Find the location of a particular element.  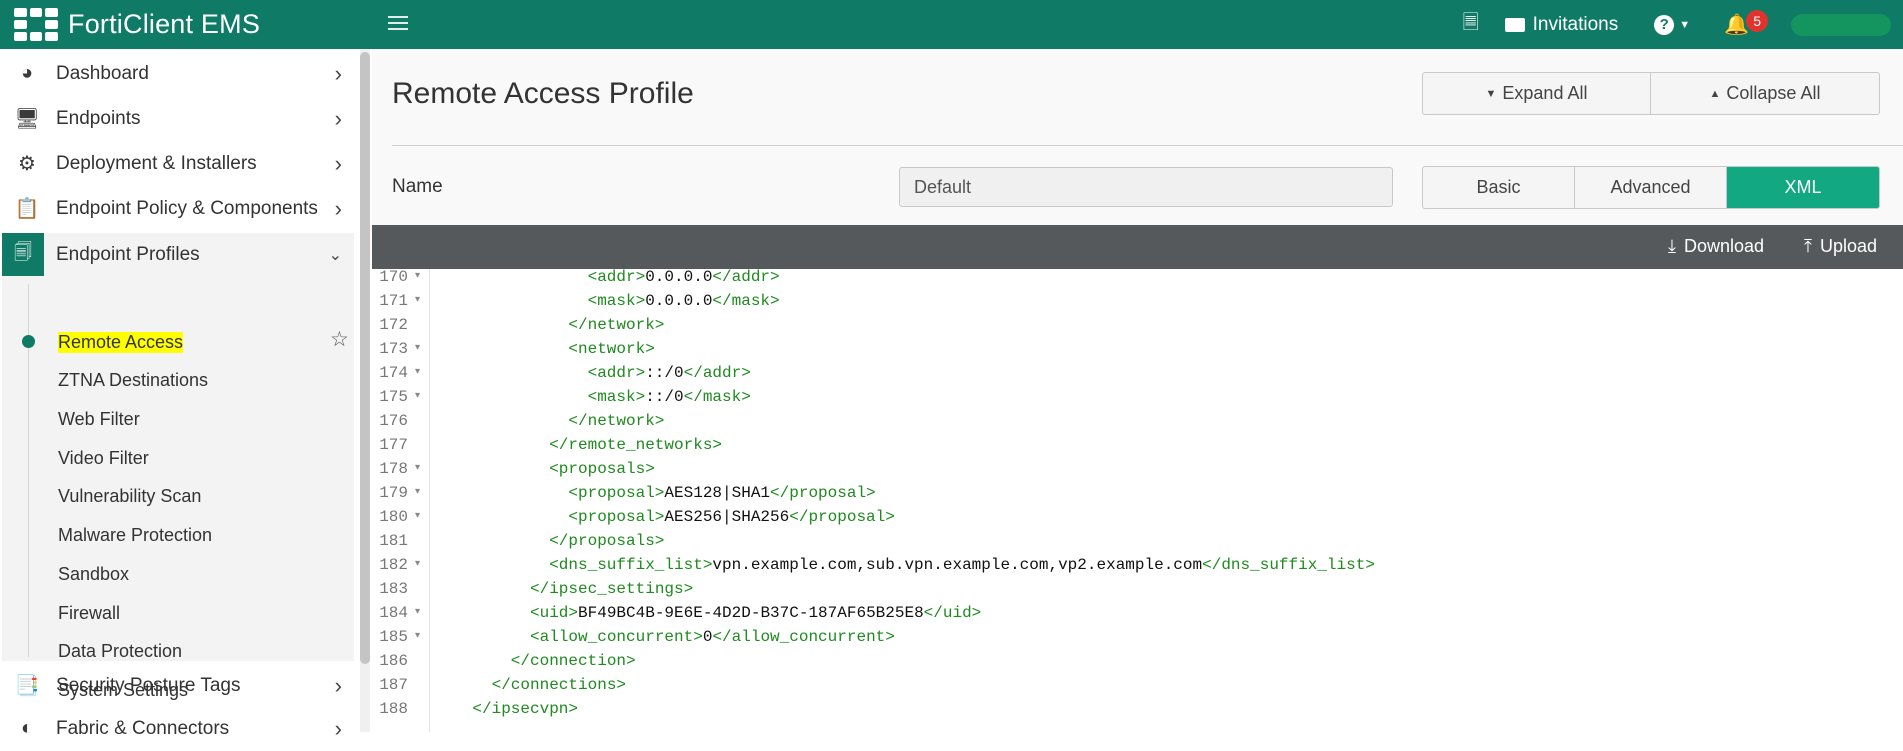

download-button: ⤓ Download is located at coordinates (1716, 246).